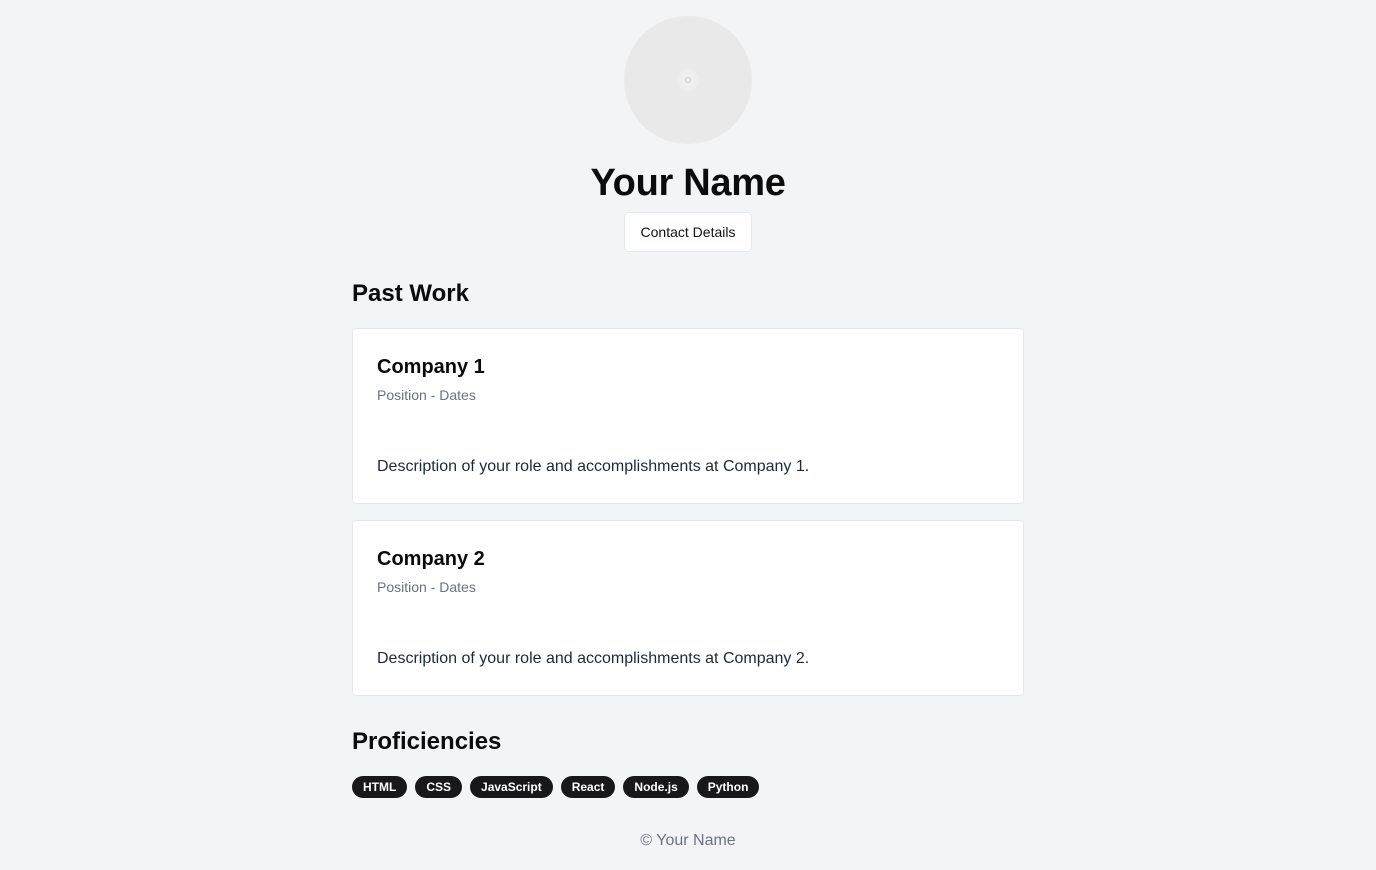 The height and width of the screenshot is (870, 1376). I want to click on footer-copyright: © Your Name, so click(688, 840).